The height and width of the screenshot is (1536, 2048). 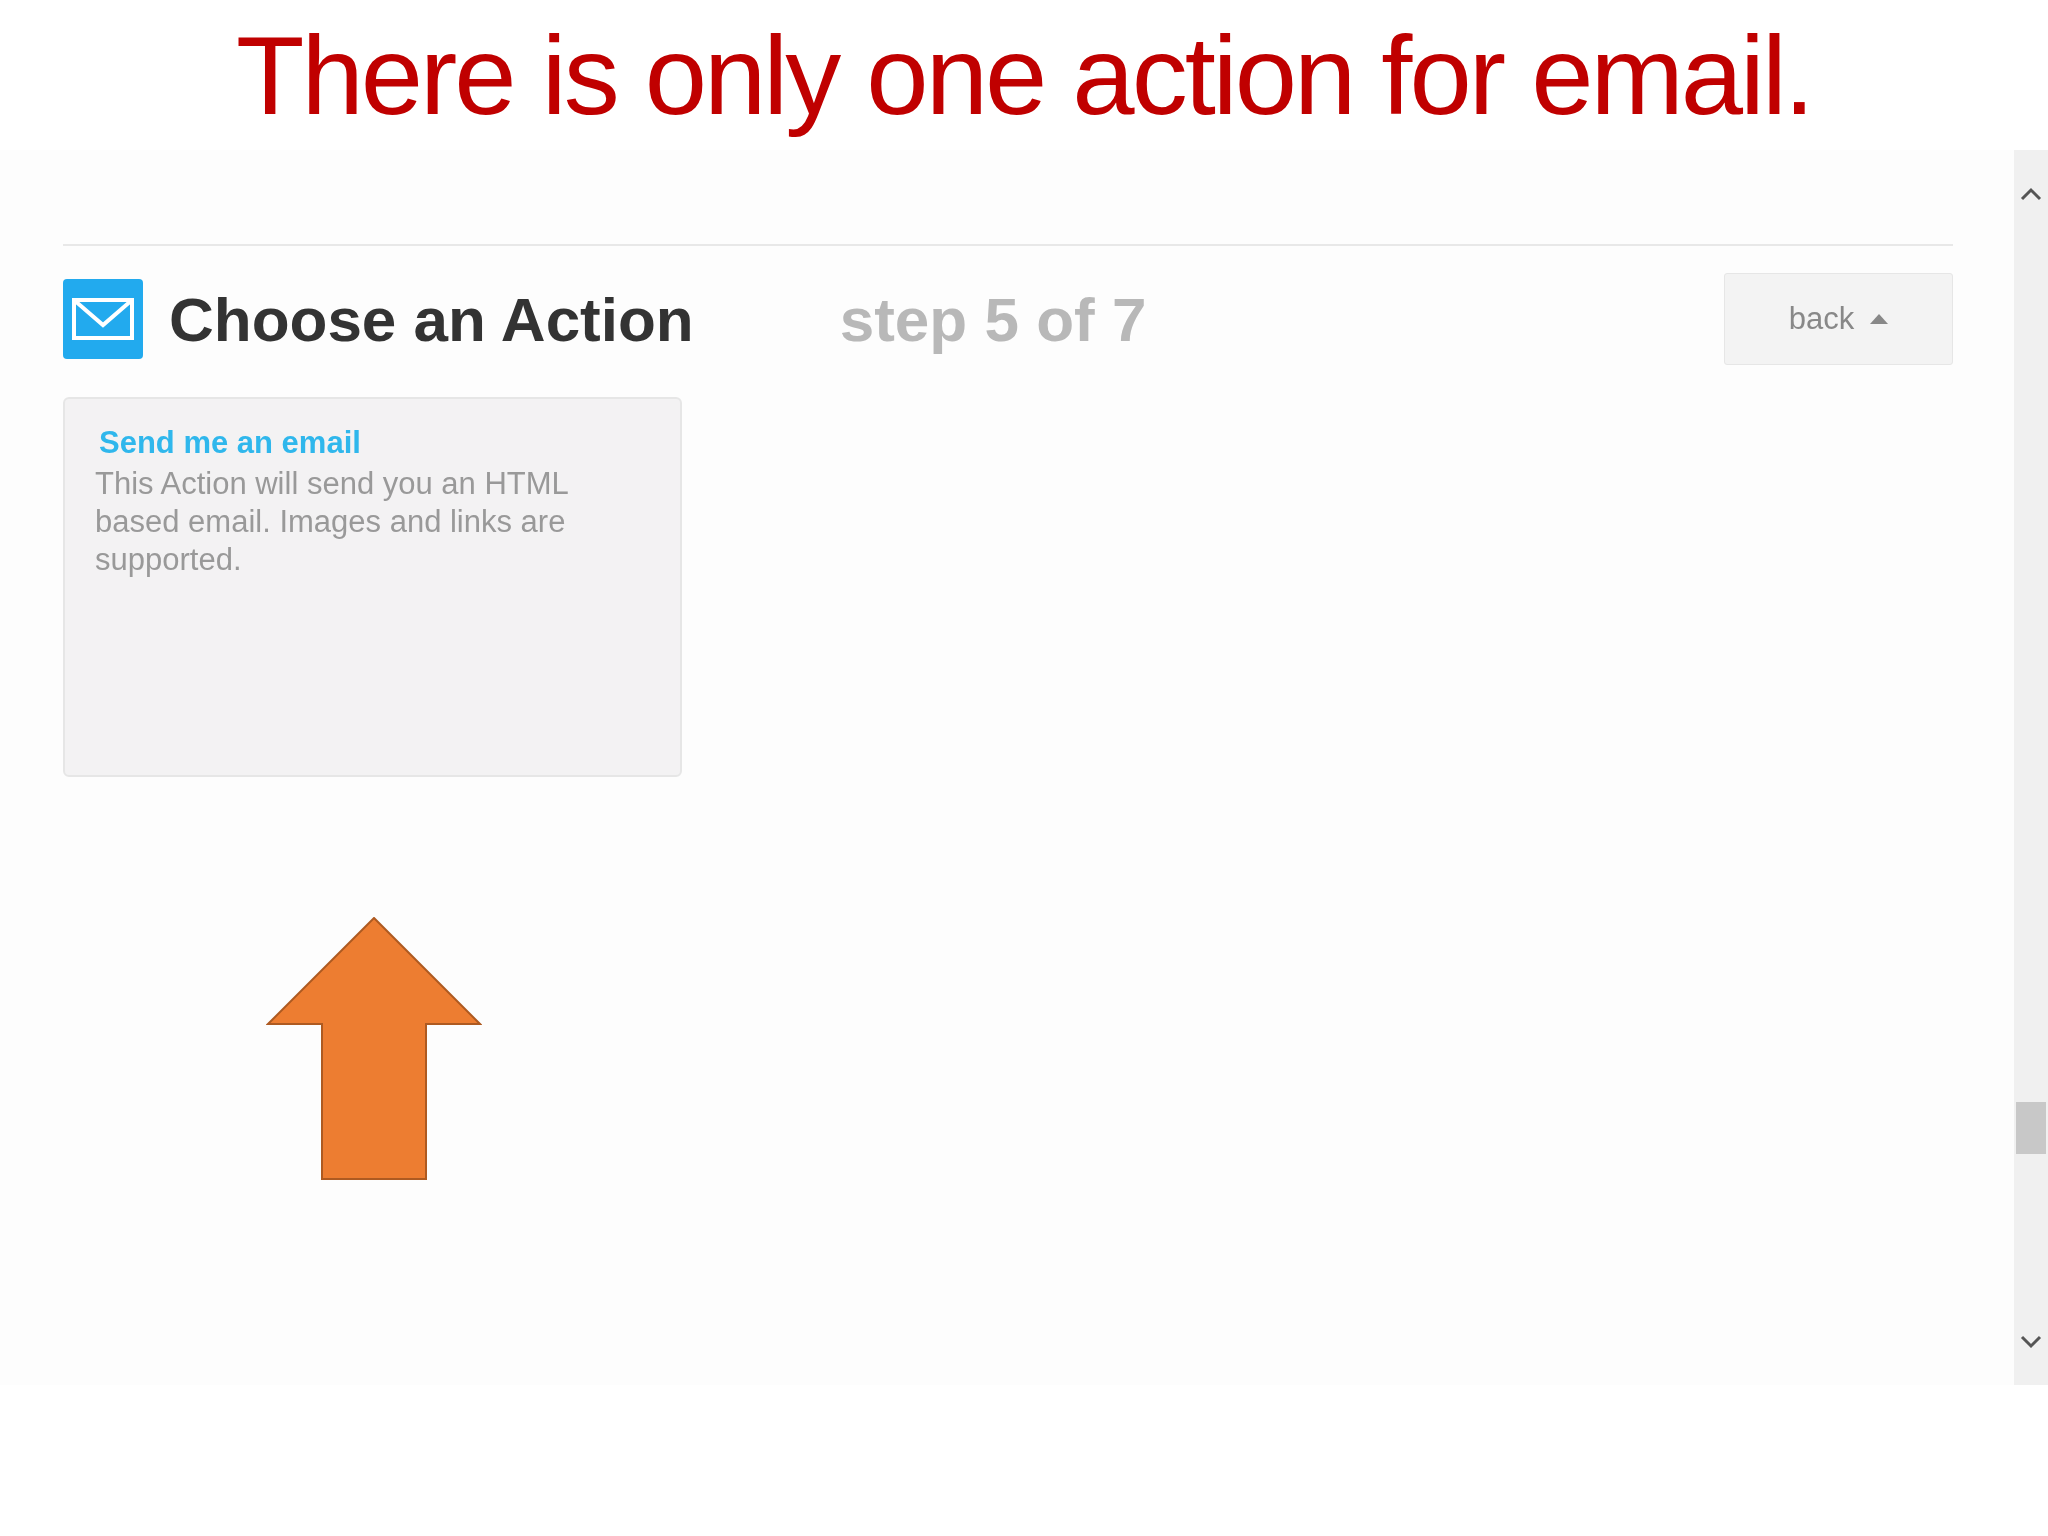 I want to click on slide-title: There is only one action for email., so click(x=1024, y=75).